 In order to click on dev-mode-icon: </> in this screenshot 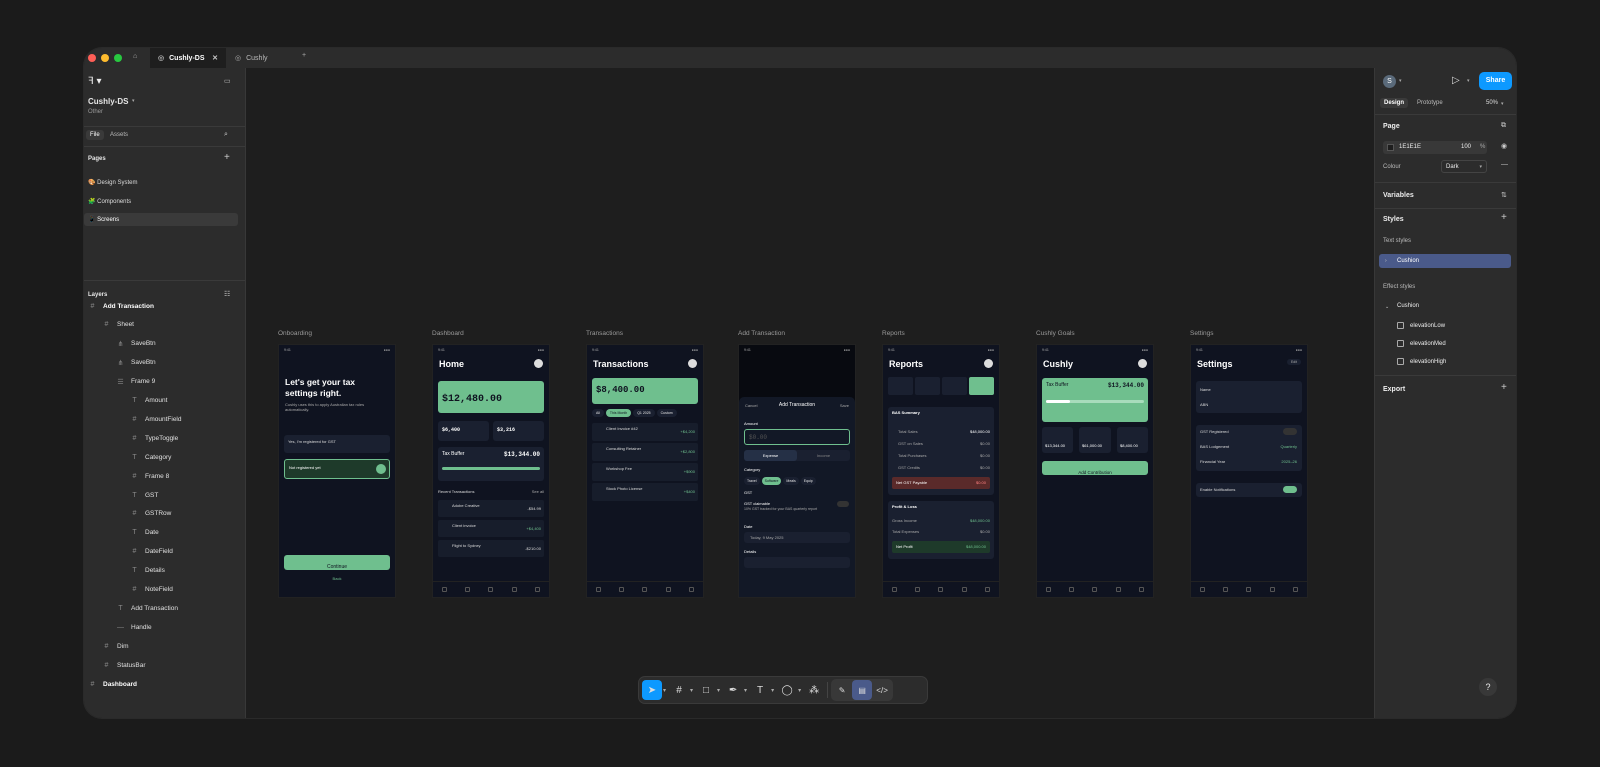, I will do `click(882, 690)`.